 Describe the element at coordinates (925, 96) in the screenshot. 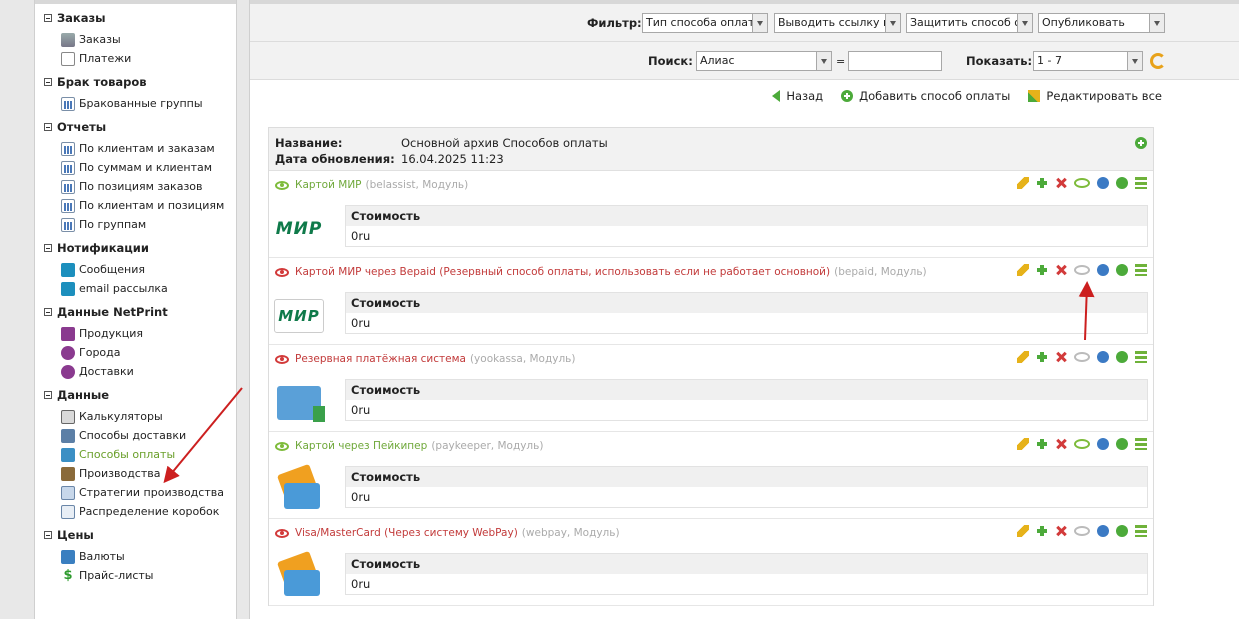

I see `add-payment-method-button: Добавить способ оплаты` at that location.